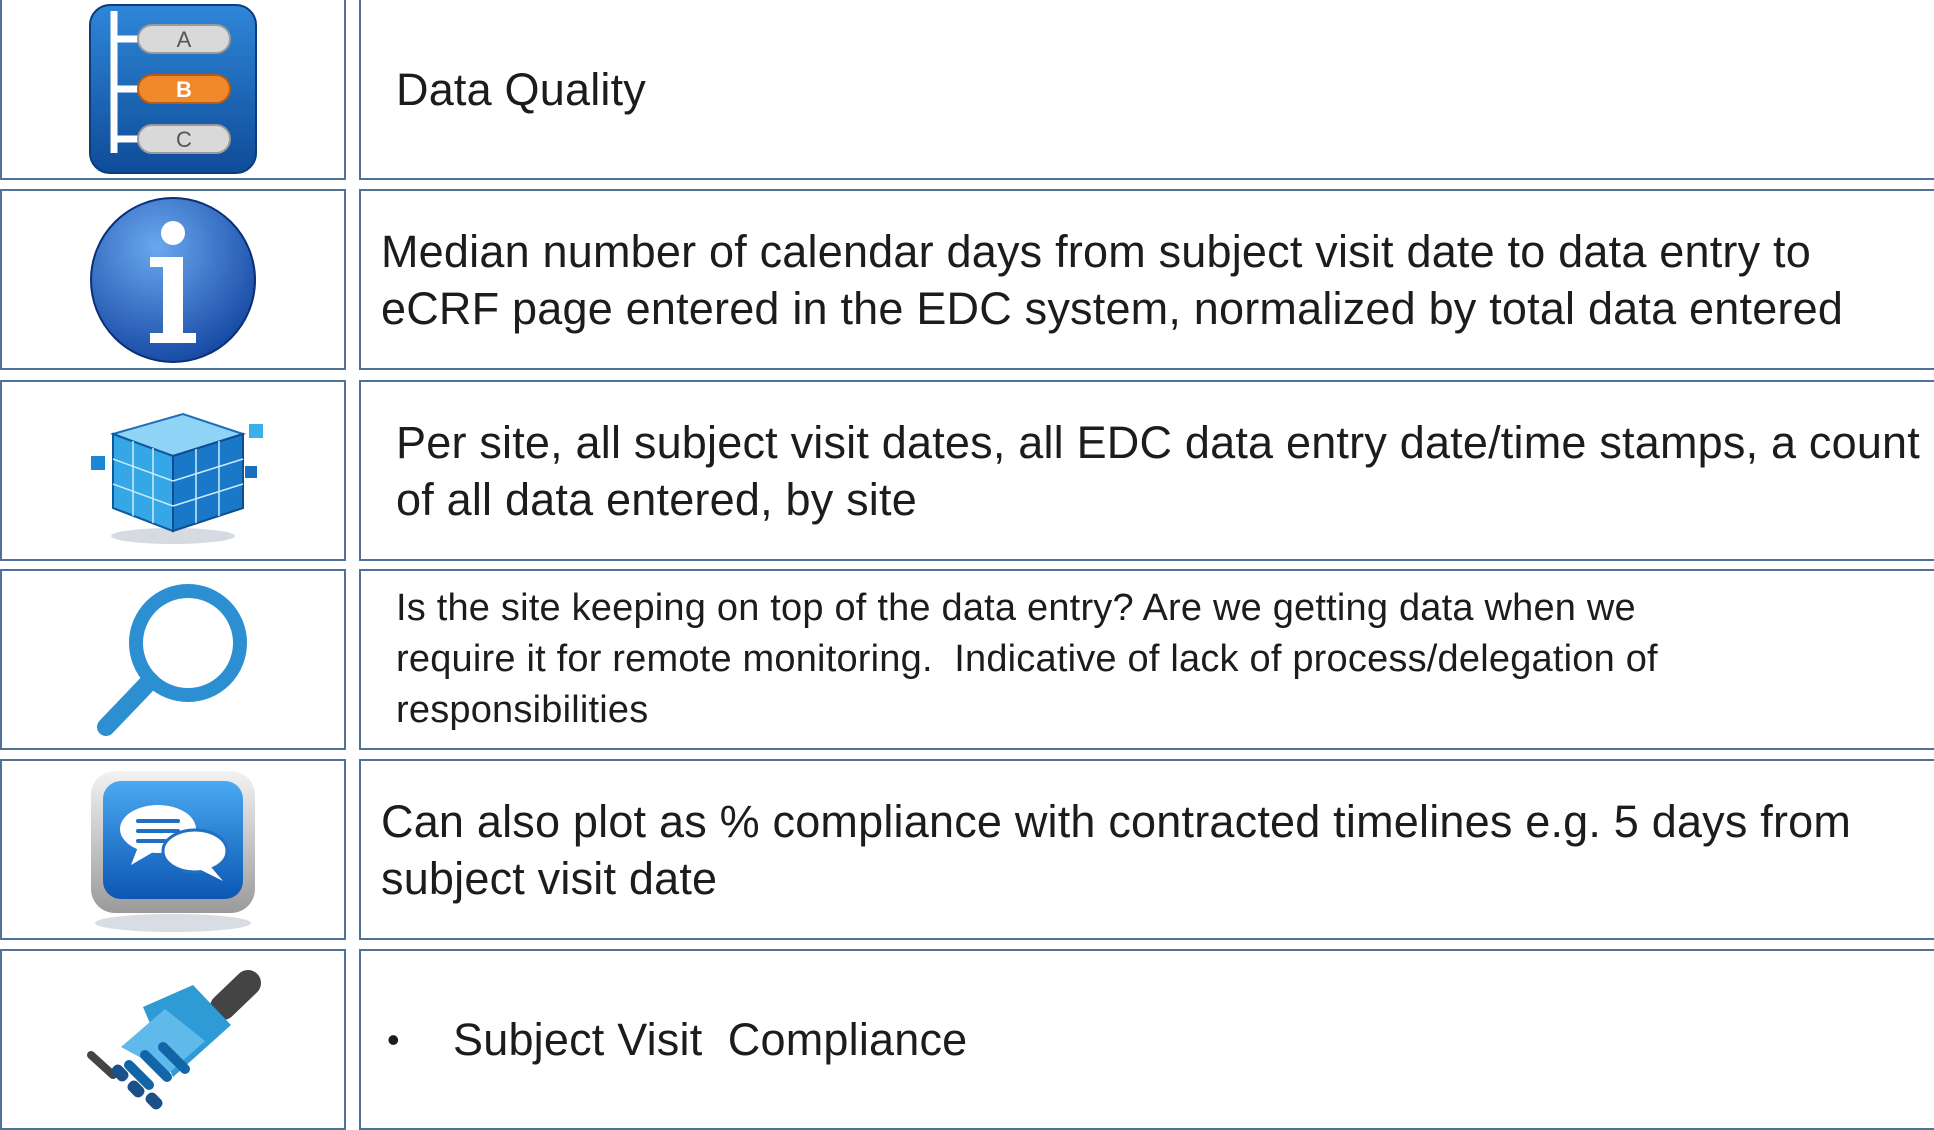 The height and width of the screenshot is (1130, 1934). I want to click on handshake-icon, so click(173, 1040).